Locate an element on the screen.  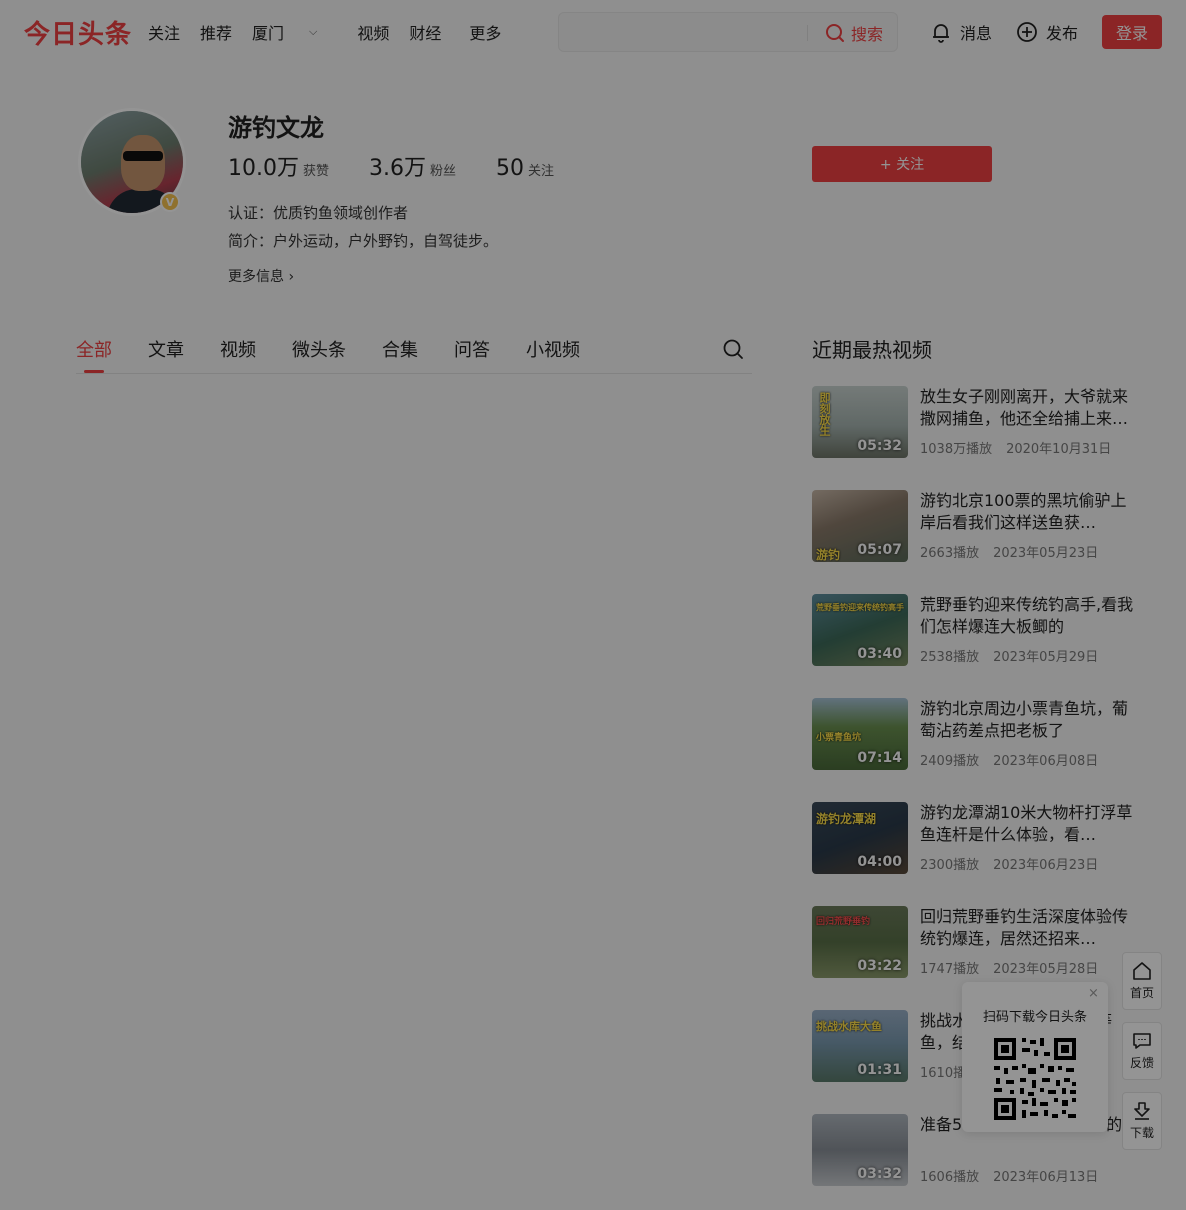
stat-following: 50 关注 is located at coordinates (525, 168).